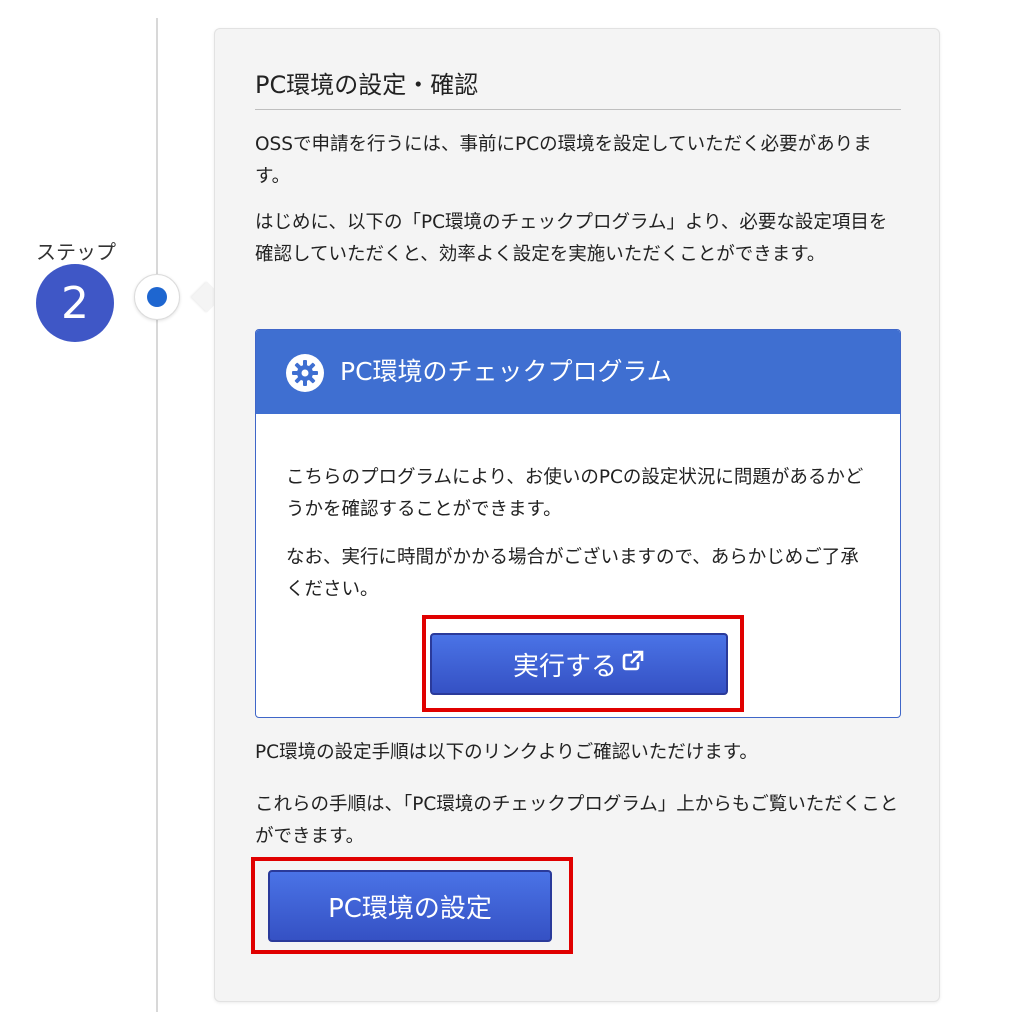 The width and height of the screenshot is (1022, 1024). I want to click on timeline-line, so click(157, 515).